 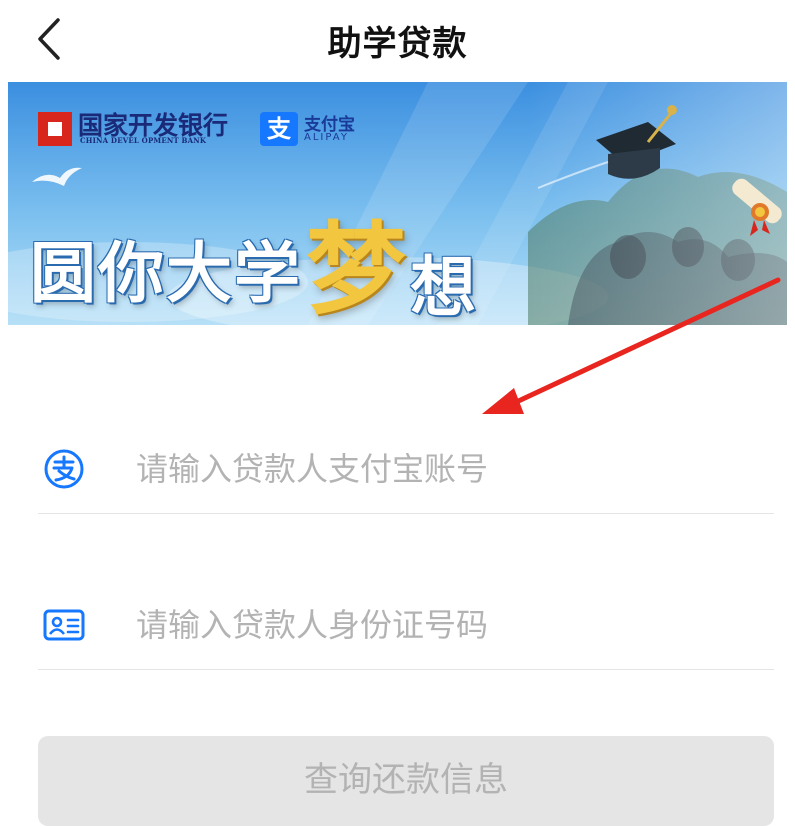 What do you see at coordinates (279, 129) in the screenshot?
I see `alipay-logo: 支` at bounding box center [279, 129].